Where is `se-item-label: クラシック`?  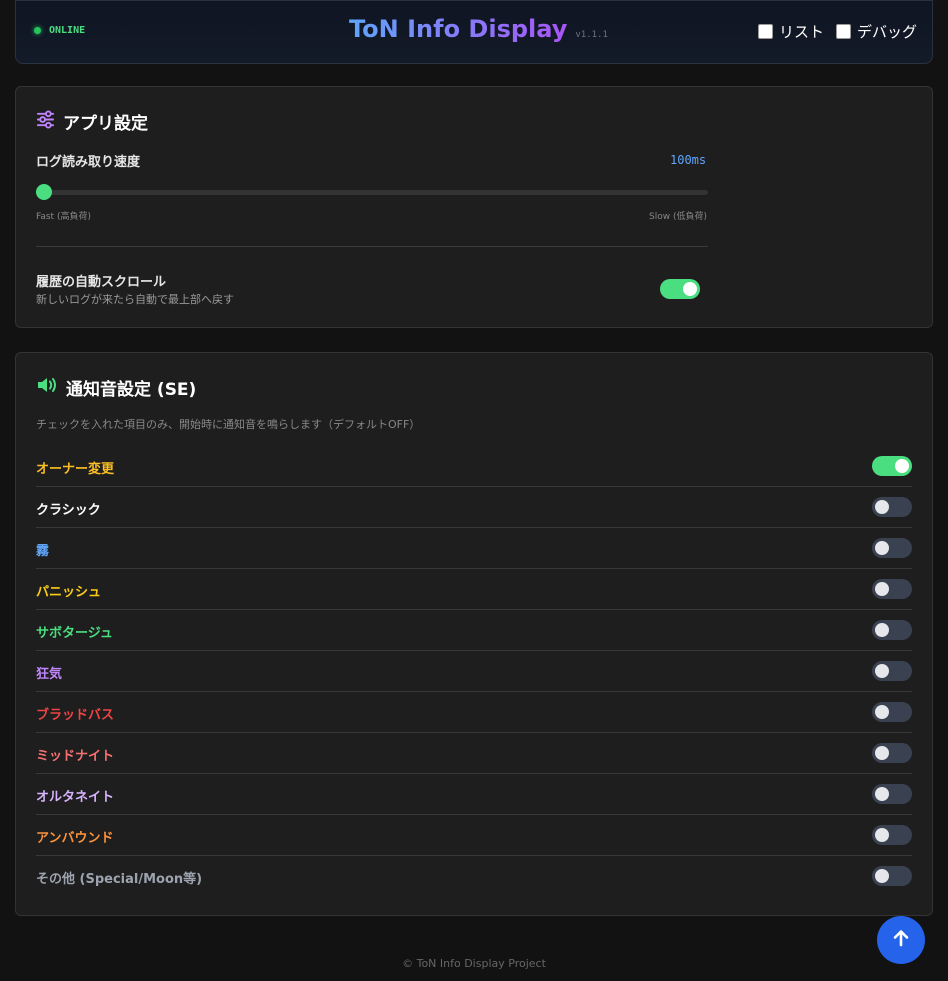 se-item-label: クラシック is located at coordinates (68, 510).